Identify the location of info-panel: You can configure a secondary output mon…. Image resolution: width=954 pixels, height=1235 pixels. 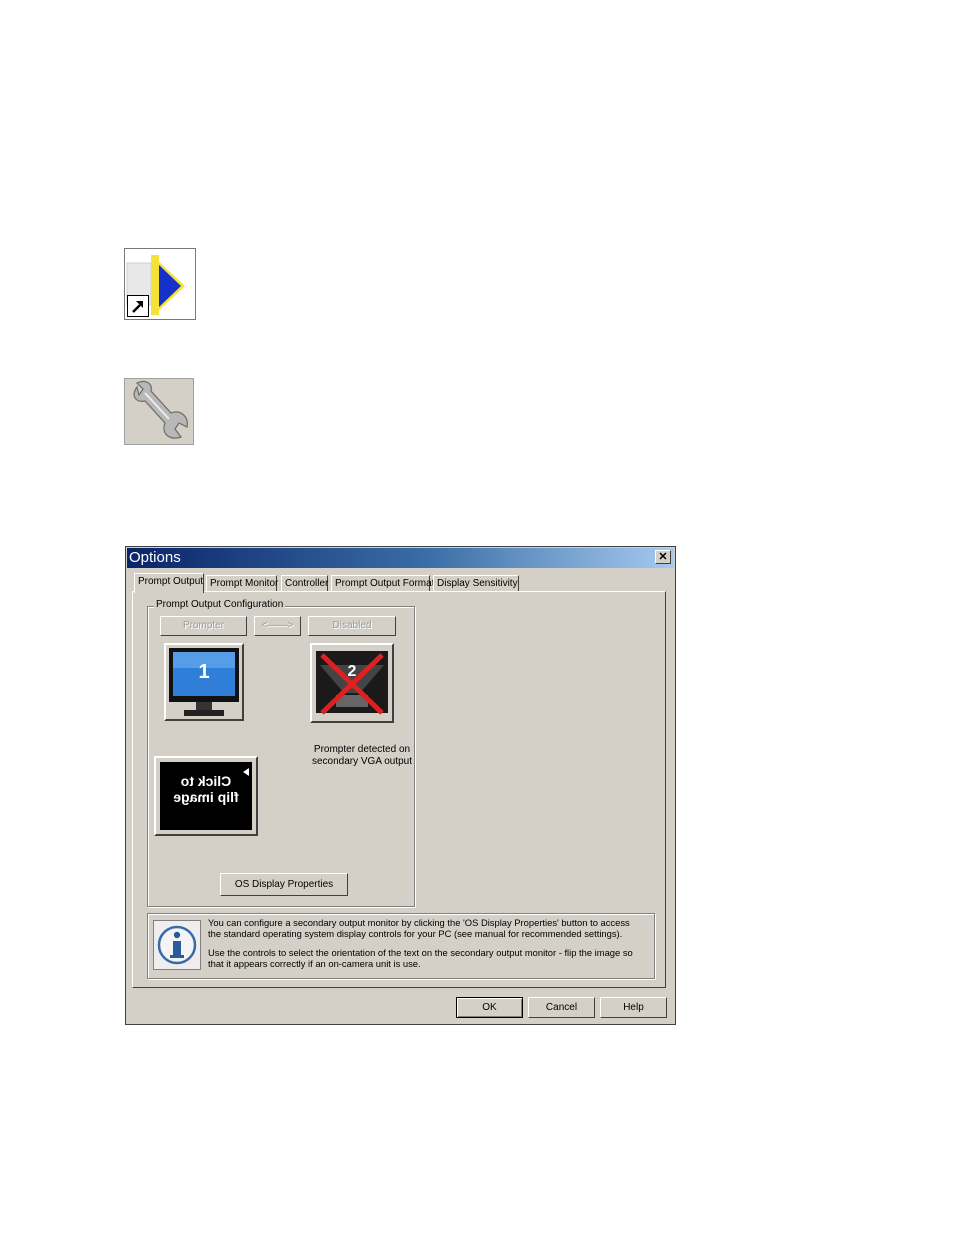
(401, 946).